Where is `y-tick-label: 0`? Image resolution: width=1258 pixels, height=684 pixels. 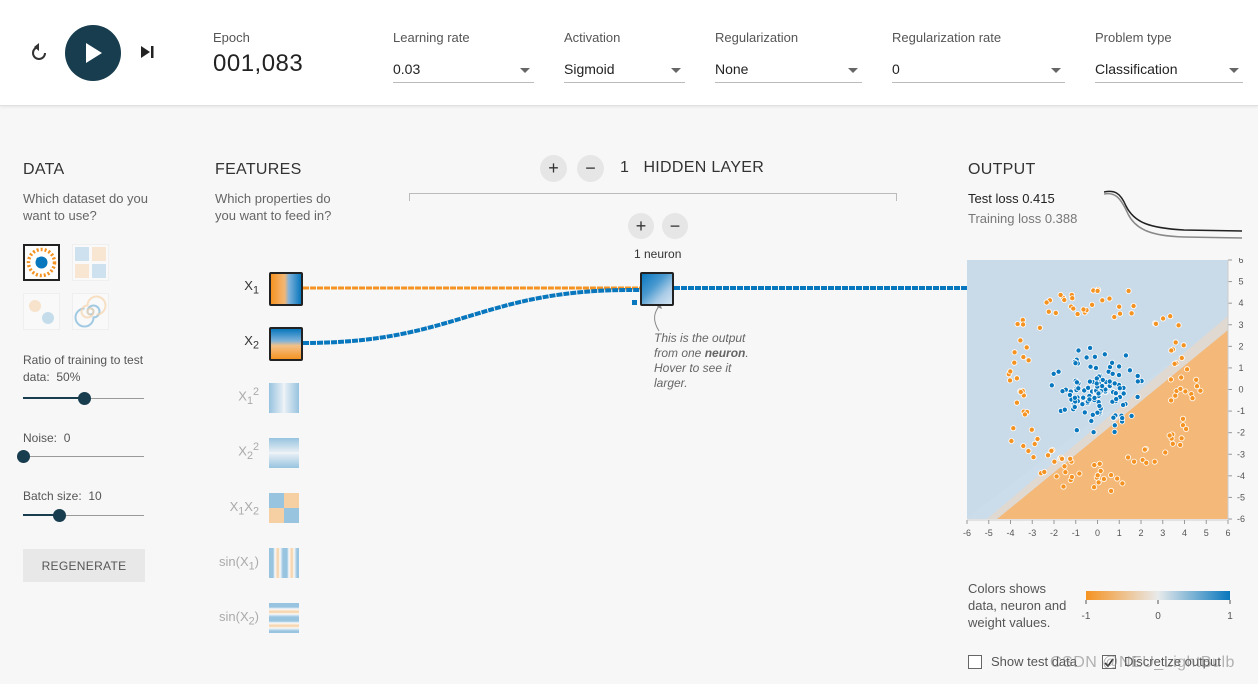 y-tick-label: 0 is located at coordinates (1240, 390).